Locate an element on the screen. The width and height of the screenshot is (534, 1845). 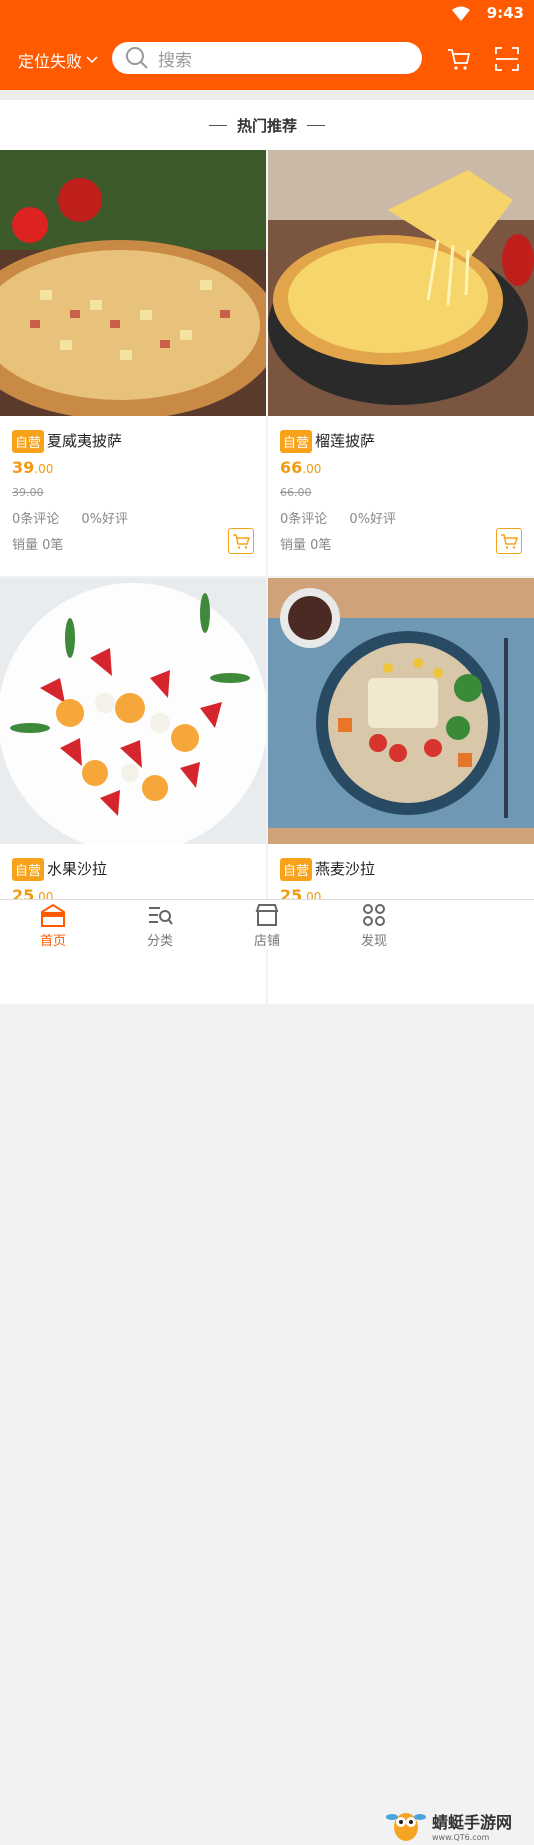
tab-label: 发现 is located at coordinates (373, 941).